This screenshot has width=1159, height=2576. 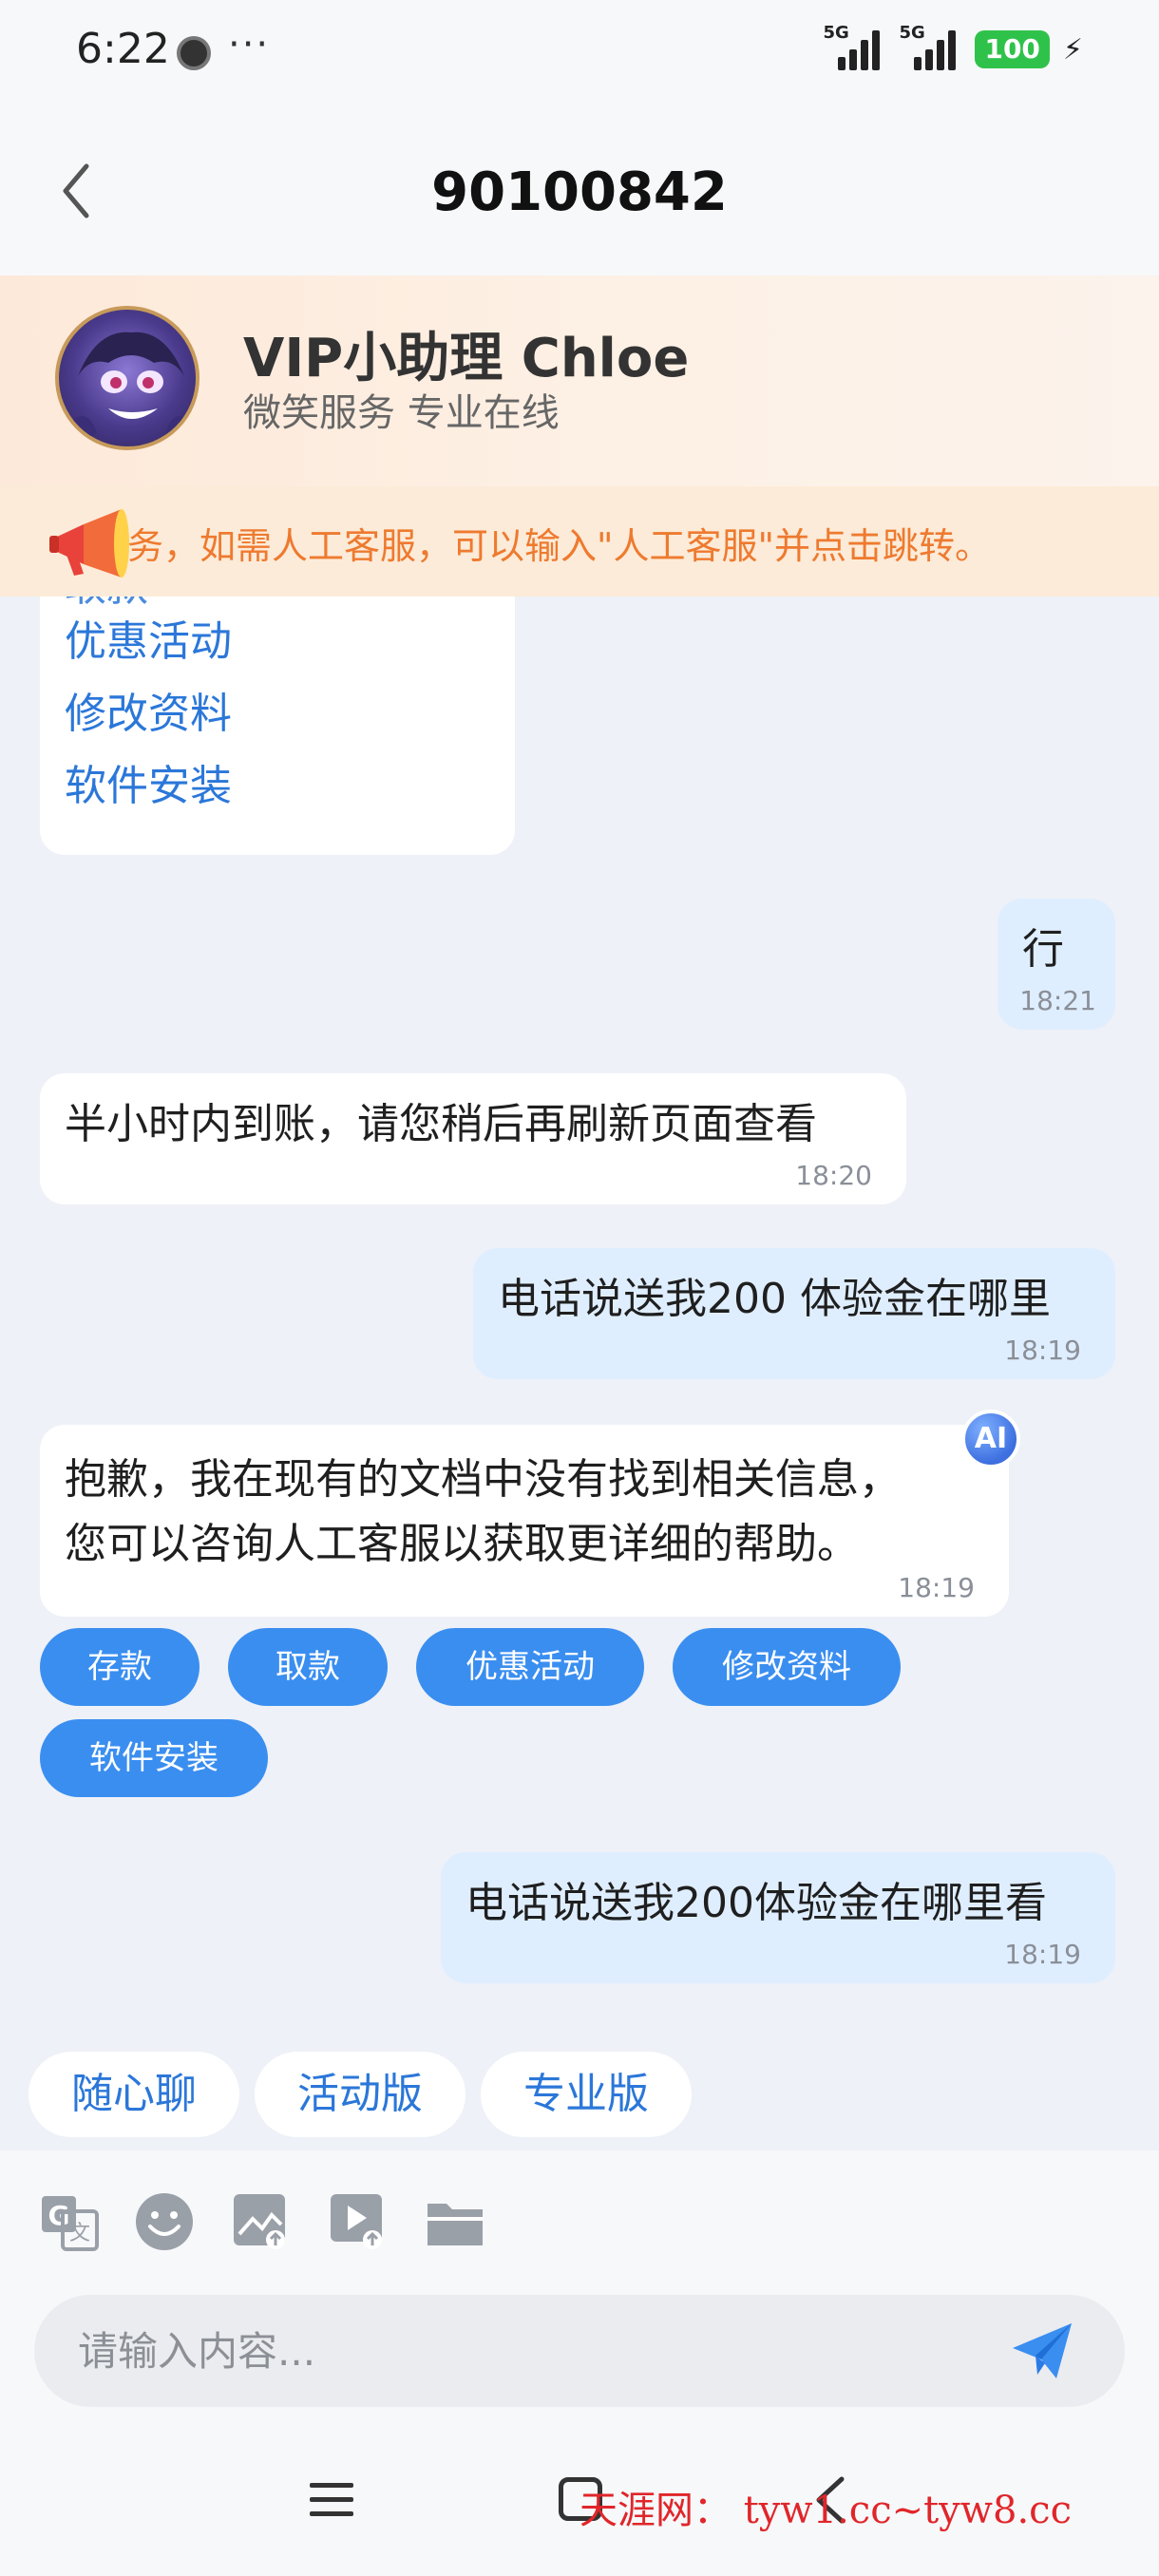 I want to click on message-time: 18:20, so click(x=833, y=1175).